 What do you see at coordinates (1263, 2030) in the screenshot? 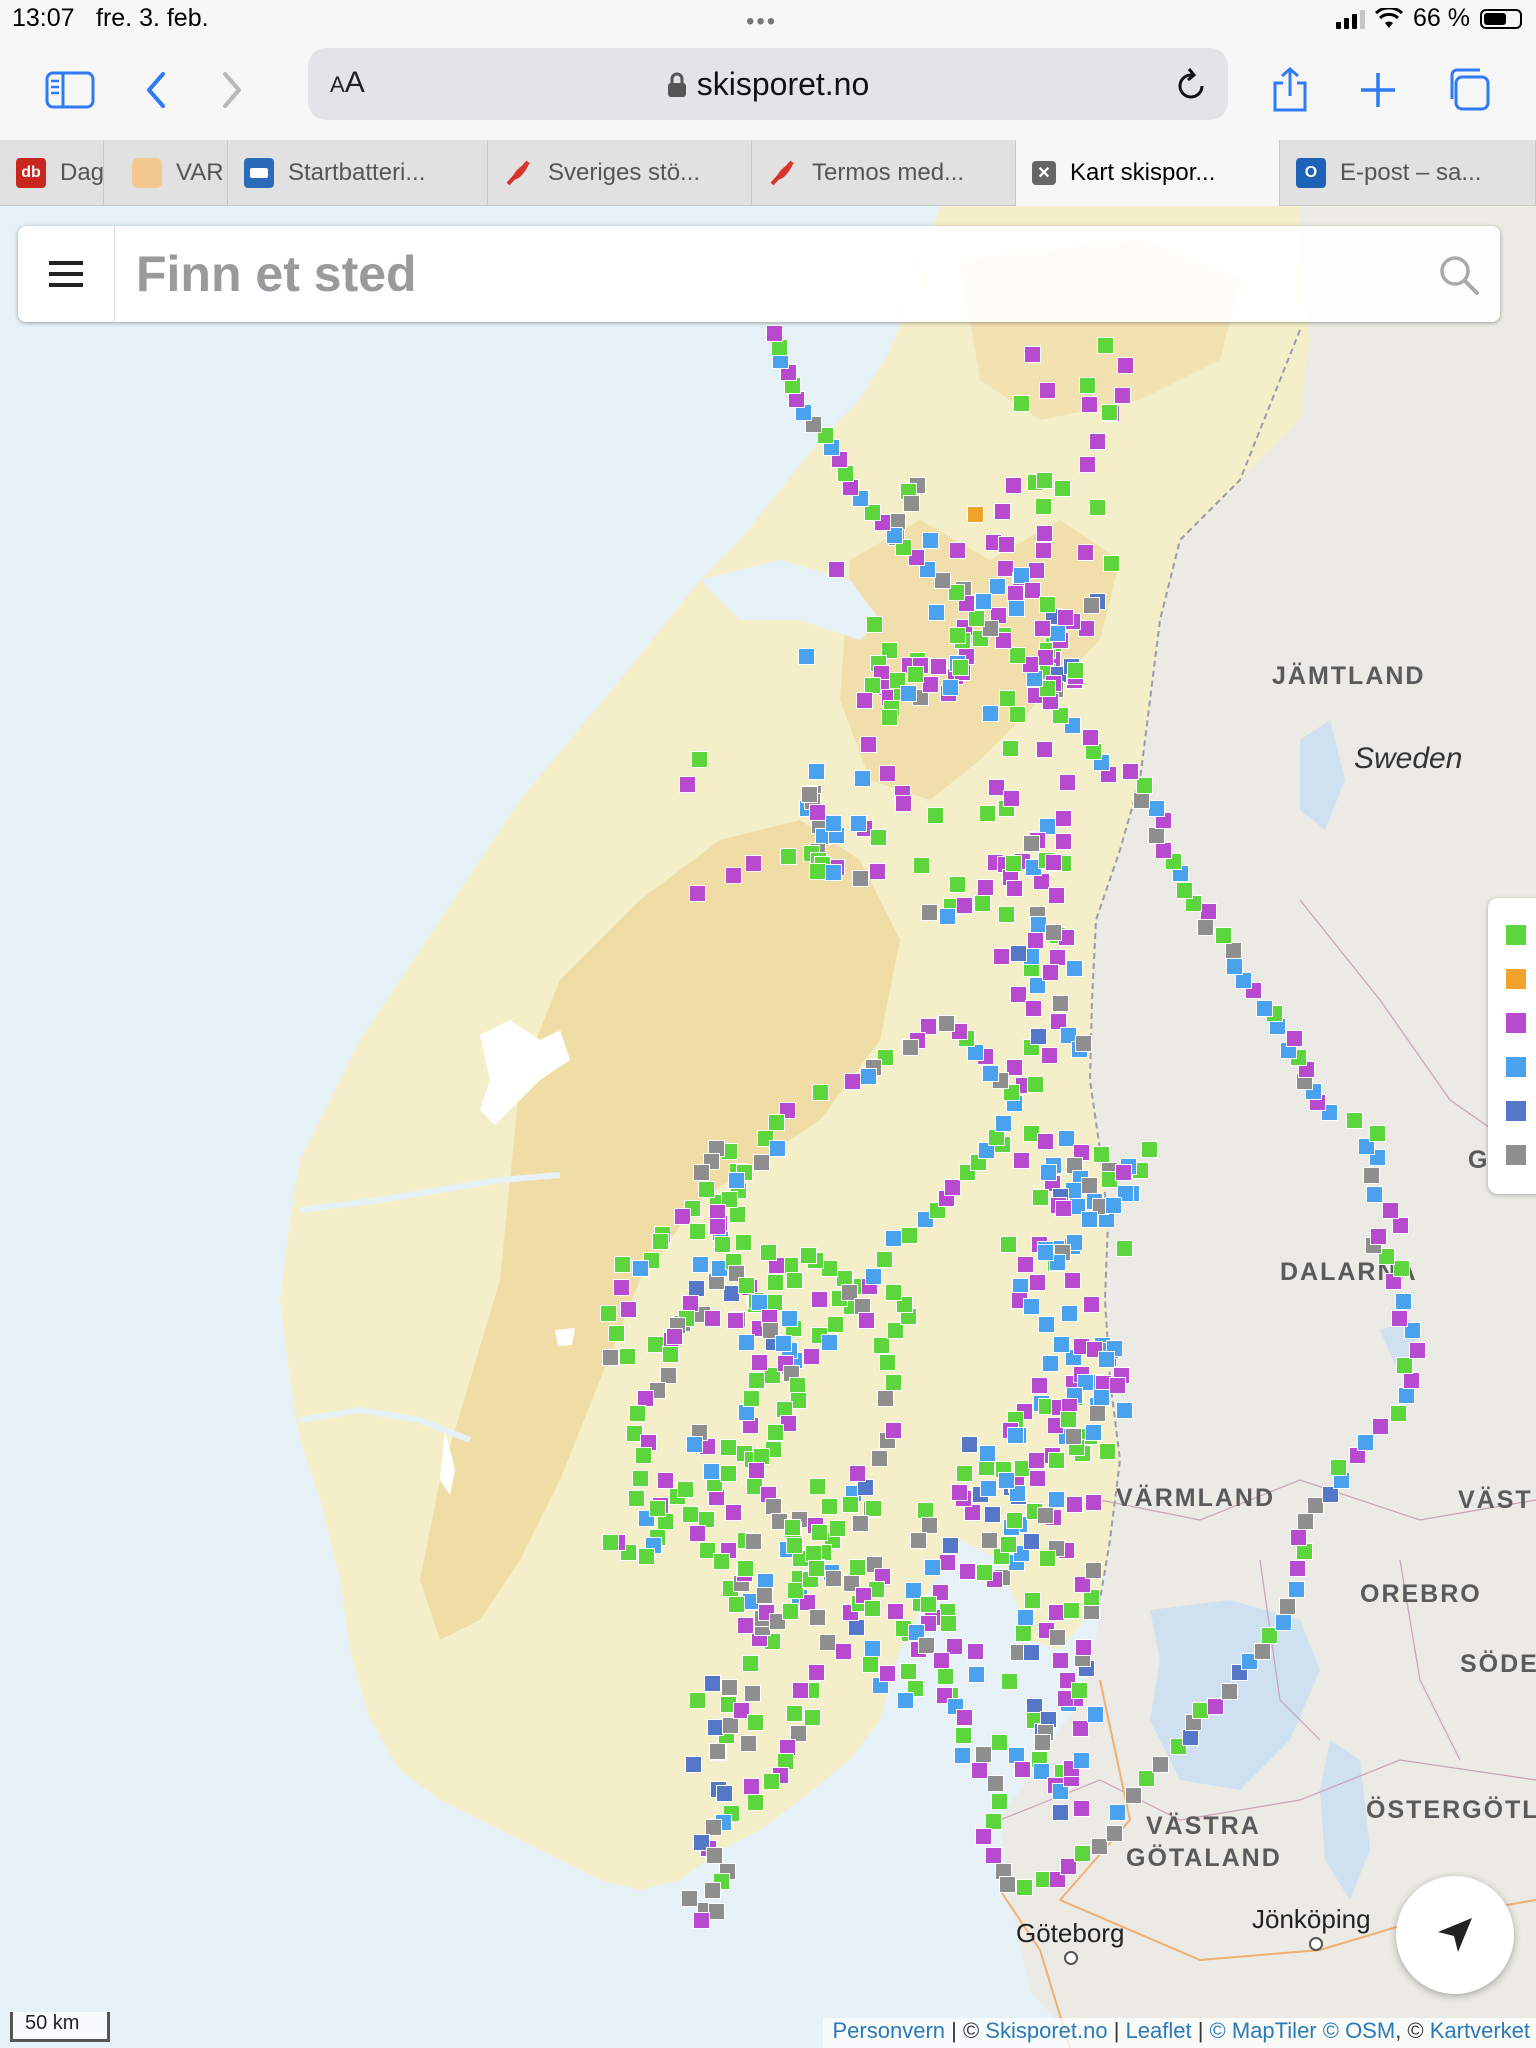
I see `maptiler-link: © MapTiler` at bounding box center [1263, 2030].